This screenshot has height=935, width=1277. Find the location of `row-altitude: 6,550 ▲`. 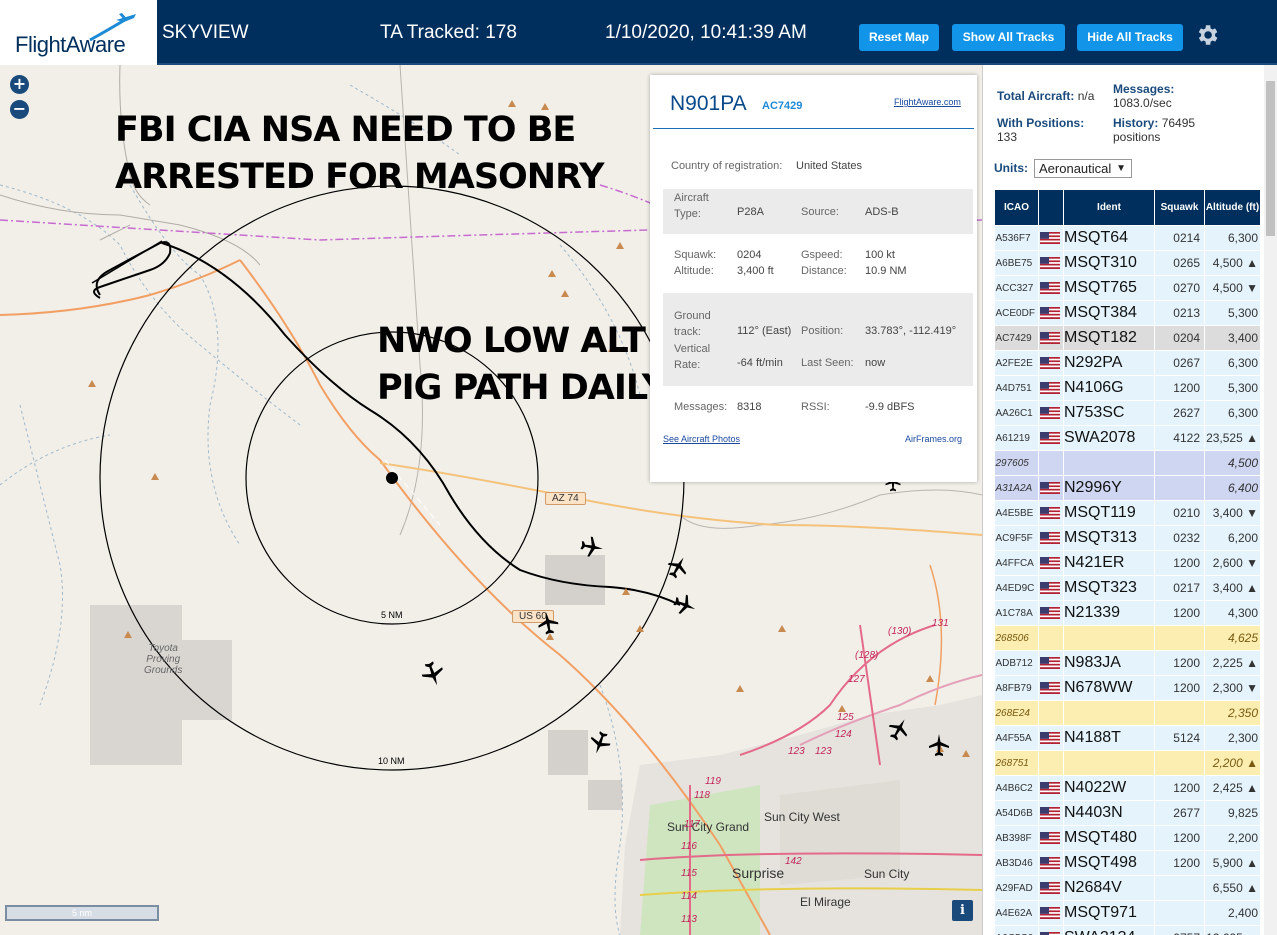

row-altitude: 6,550 ▲ is located at coordinates (1232, 888).